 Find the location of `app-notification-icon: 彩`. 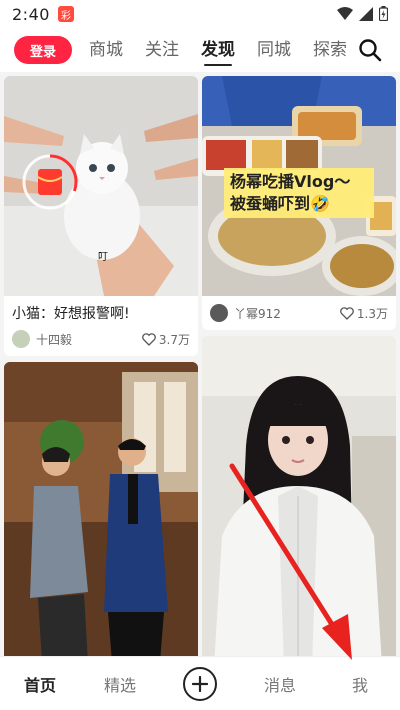

app-notification-icon: 彩 is located at coordinates (65, 14).